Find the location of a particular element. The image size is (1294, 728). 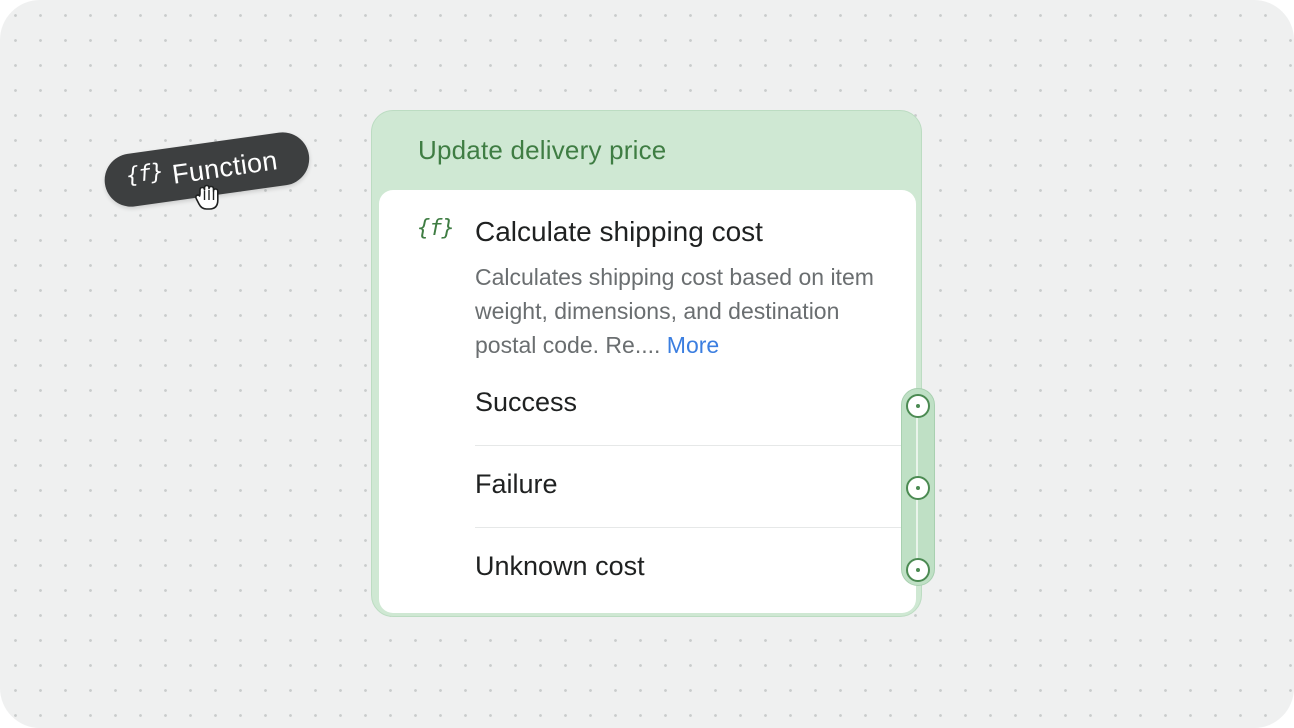

output-row-success: Success is located at coordinates (688, 405).